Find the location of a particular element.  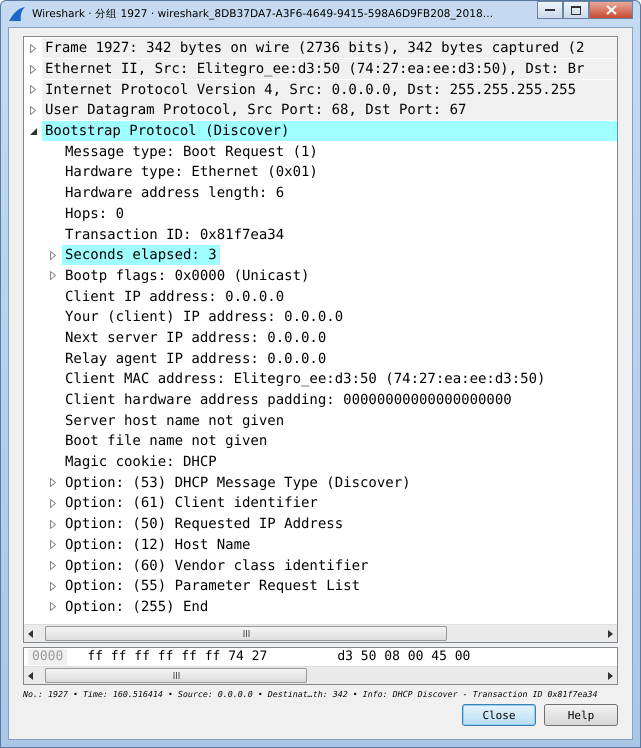

dialog-button: Close is located at coordinates (499, 715).